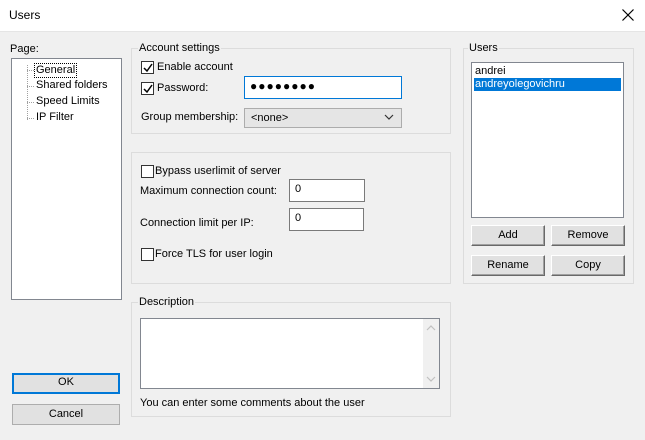  What do you see at coordinates (508, 235) in the screenshot?
I see `add-user-button: Add` at bounding box center [508, 235].